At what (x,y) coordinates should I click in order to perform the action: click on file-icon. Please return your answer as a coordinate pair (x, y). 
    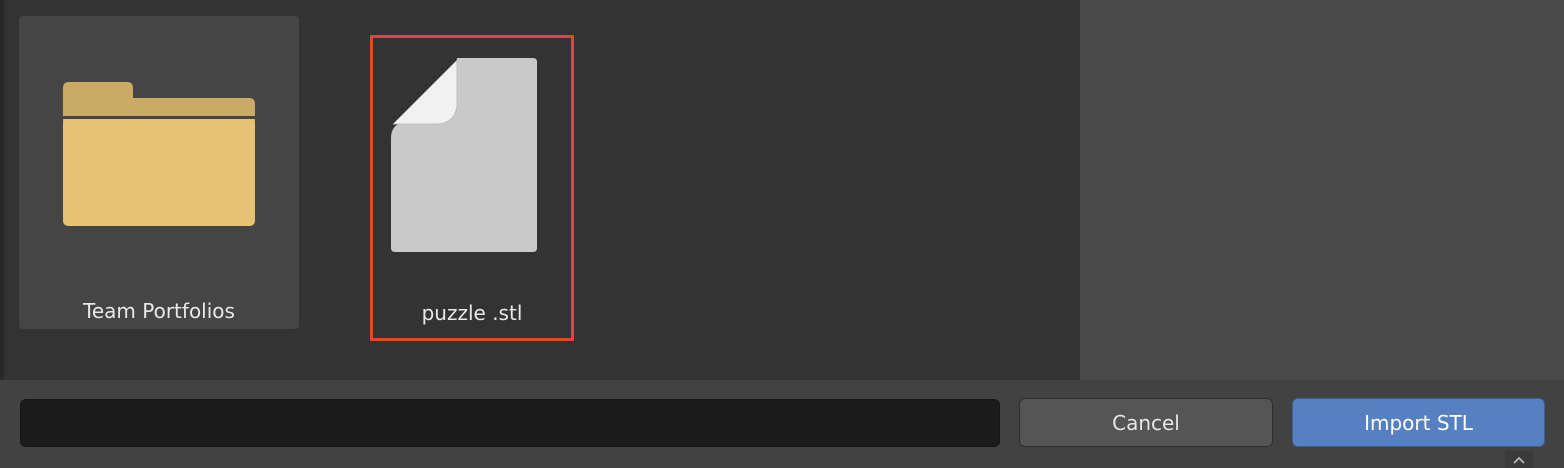
    Looking at the image, I should click on (464, 155).